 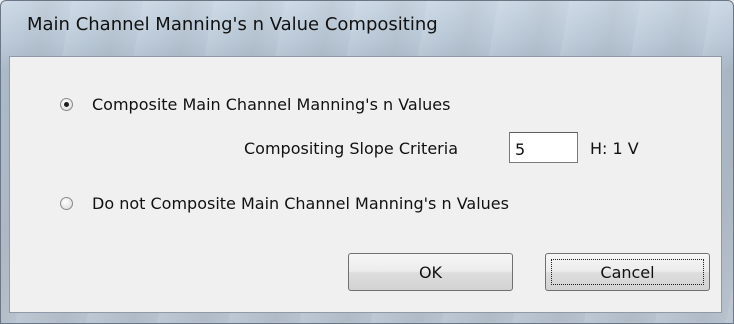 What do you see at coordinates (614, 148) in the screenshot?
I see `slope-unit-label: H: 1 V` at bounding box center [614, 148].